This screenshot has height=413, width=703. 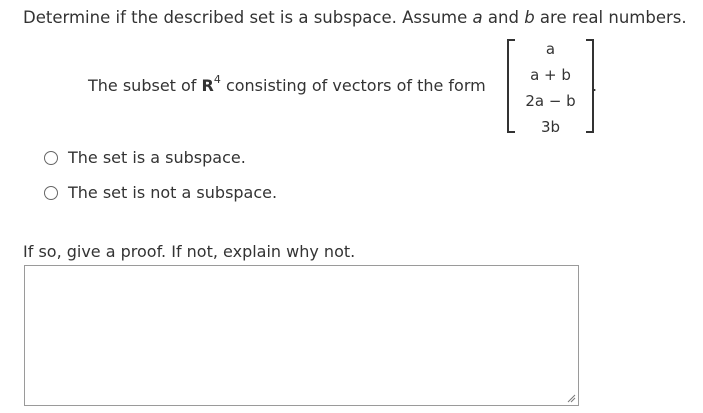 What do you see at coordinates (217, 79) in the screenshot?
I see `space-dimension: 4` at bounding box center [217, 79].